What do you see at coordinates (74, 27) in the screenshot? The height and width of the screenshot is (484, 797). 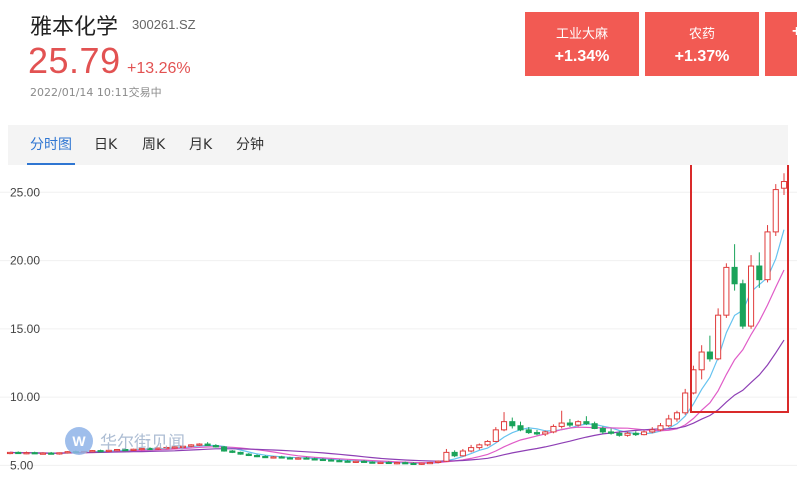 I see `stock-name: 雅本化学` at bounding box center [74, 27].